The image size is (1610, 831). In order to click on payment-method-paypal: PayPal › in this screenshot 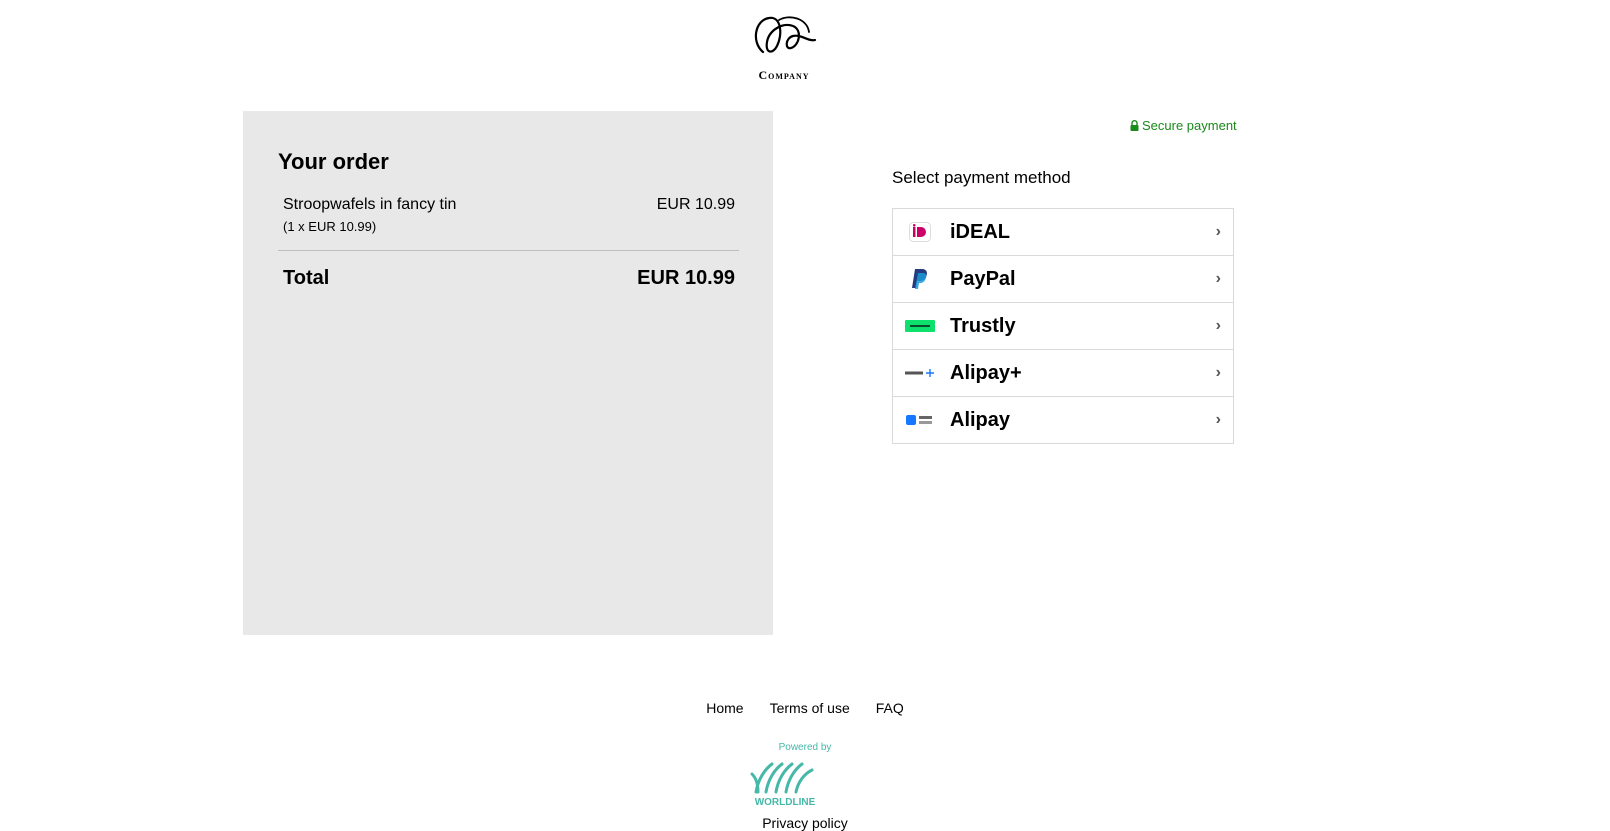, I will do `click(1063, 279)`.